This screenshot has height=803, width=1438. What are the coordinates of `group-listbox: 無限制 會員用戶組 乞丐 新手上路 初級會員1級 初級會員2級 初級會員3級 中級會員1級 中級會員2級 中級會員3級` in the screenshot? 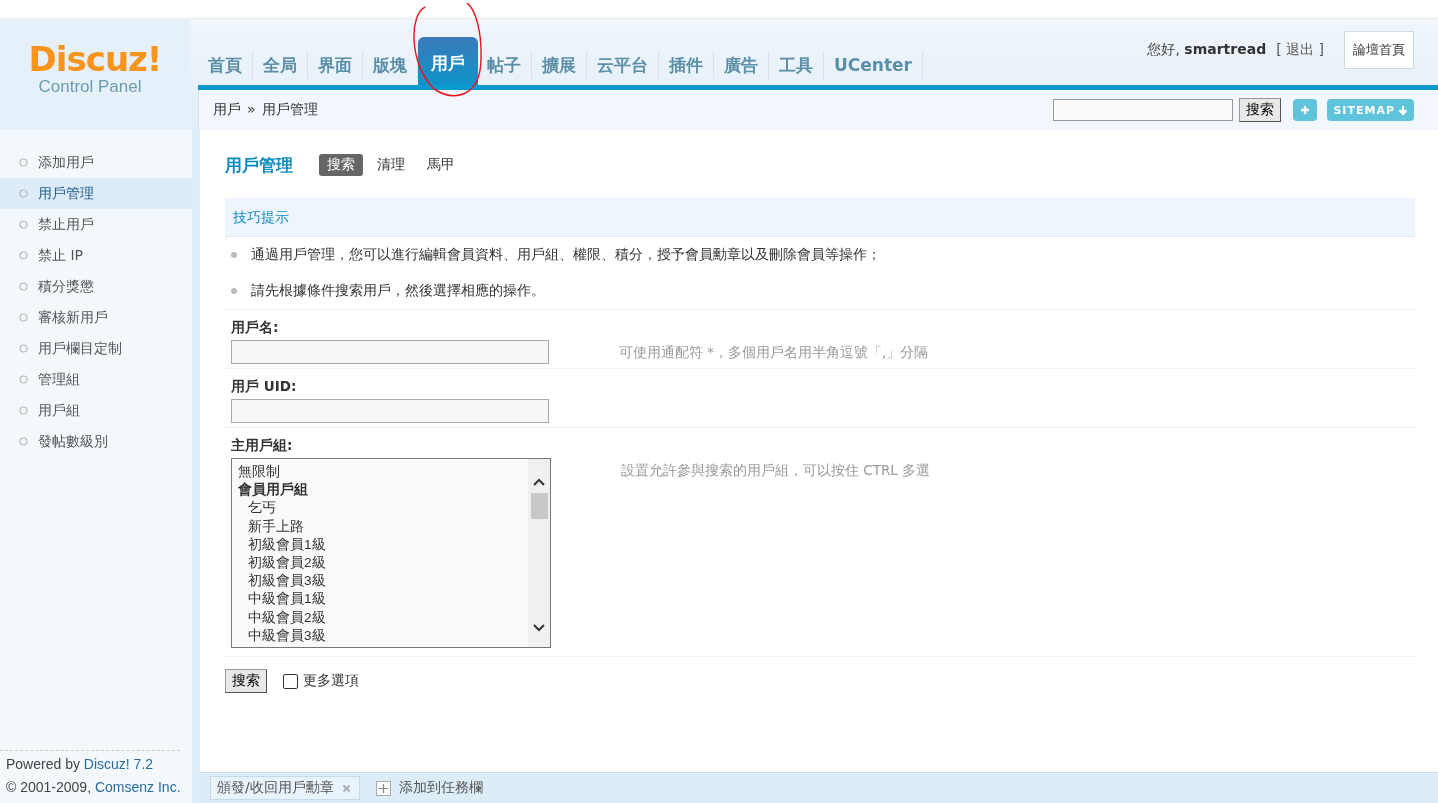 It's located at (391, 553).